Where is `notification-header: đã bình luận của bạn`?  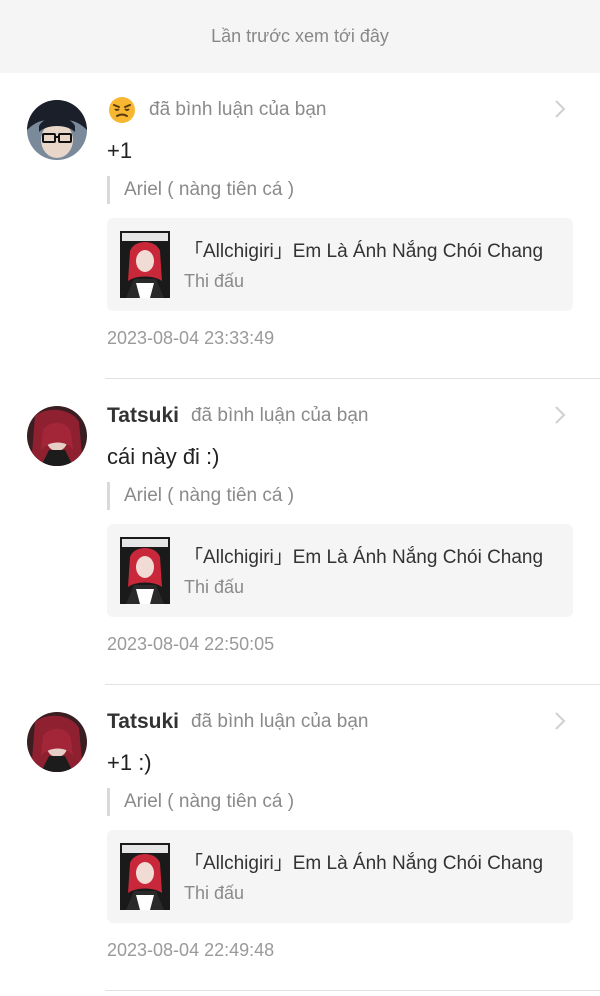
notification-header: đã bình luận của bạn is located at coordinates (217, 110).